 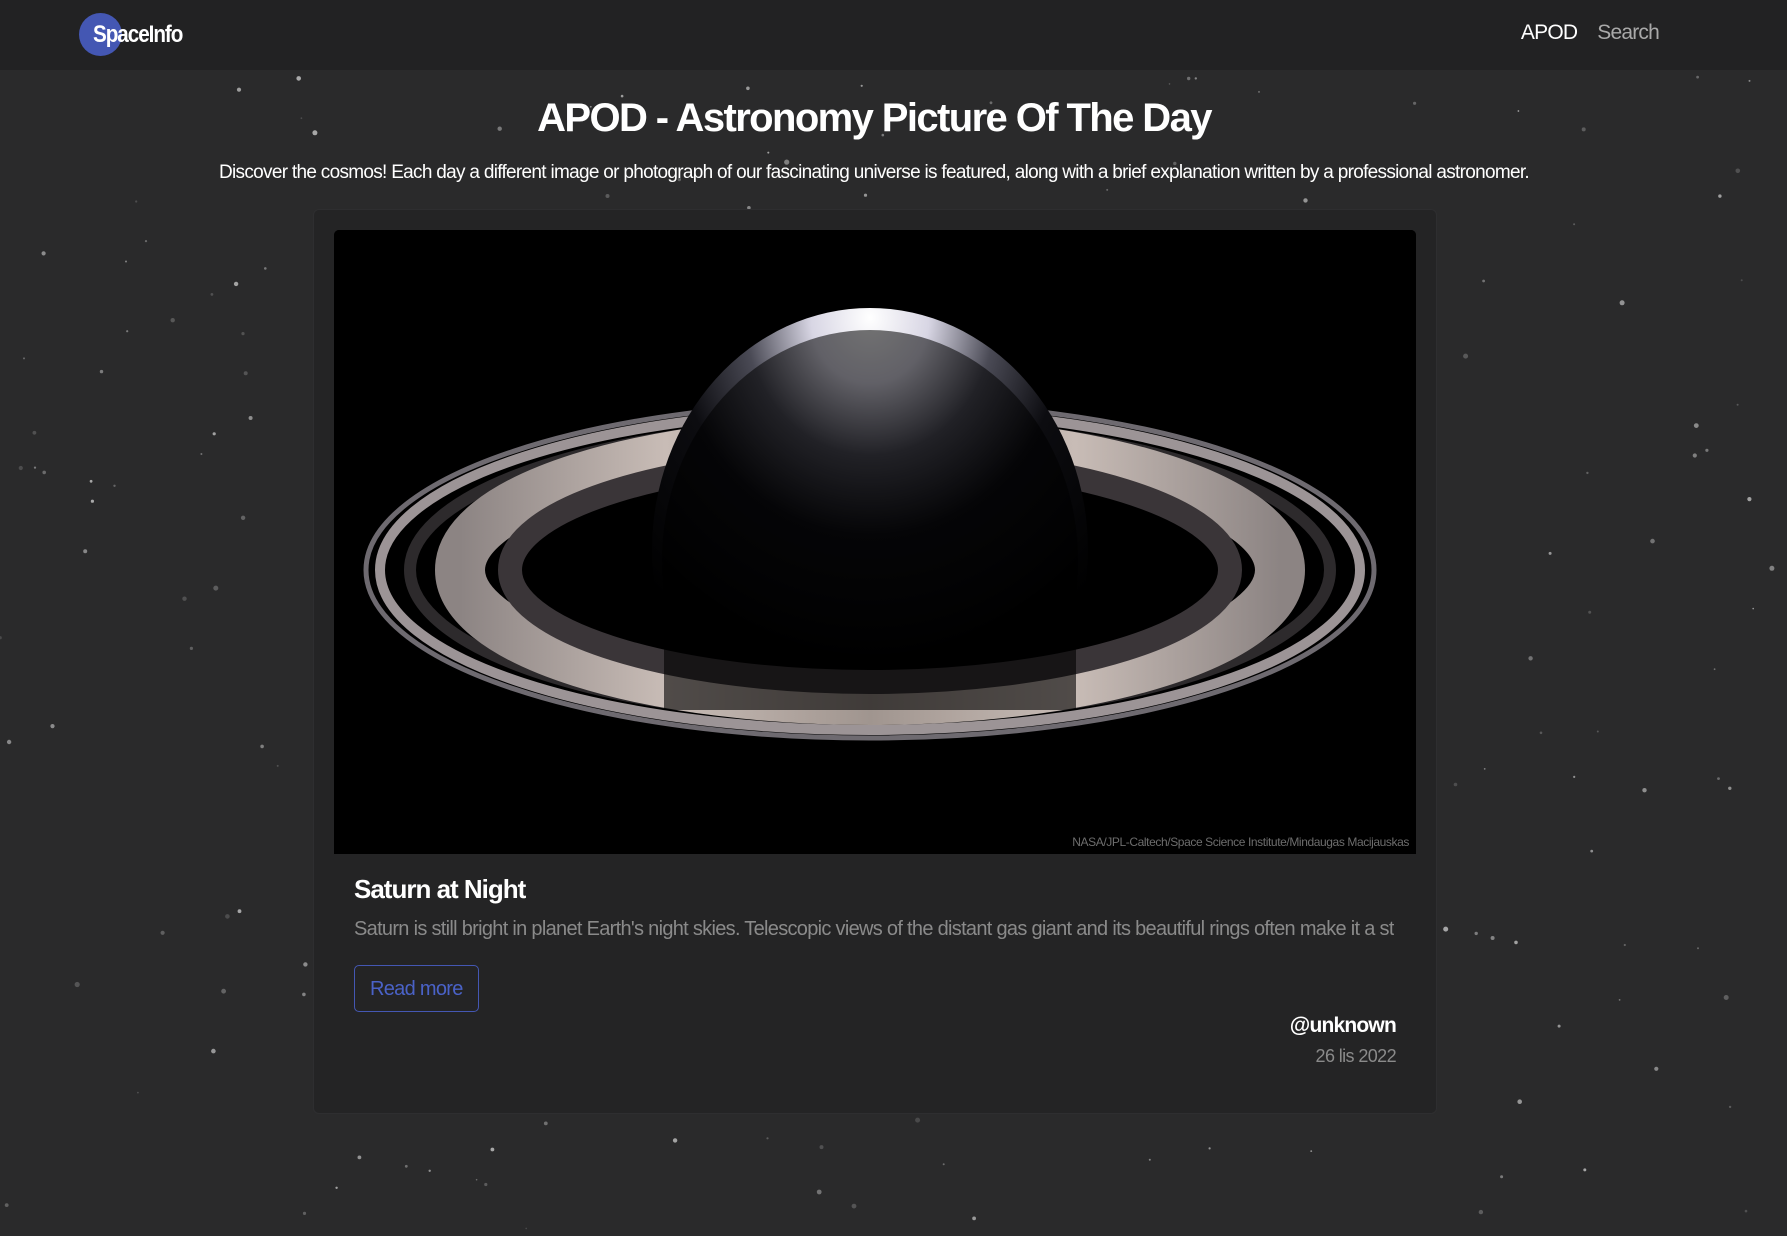 I want to click on nav-links: APOD Search, so click(x=1590, y=33).